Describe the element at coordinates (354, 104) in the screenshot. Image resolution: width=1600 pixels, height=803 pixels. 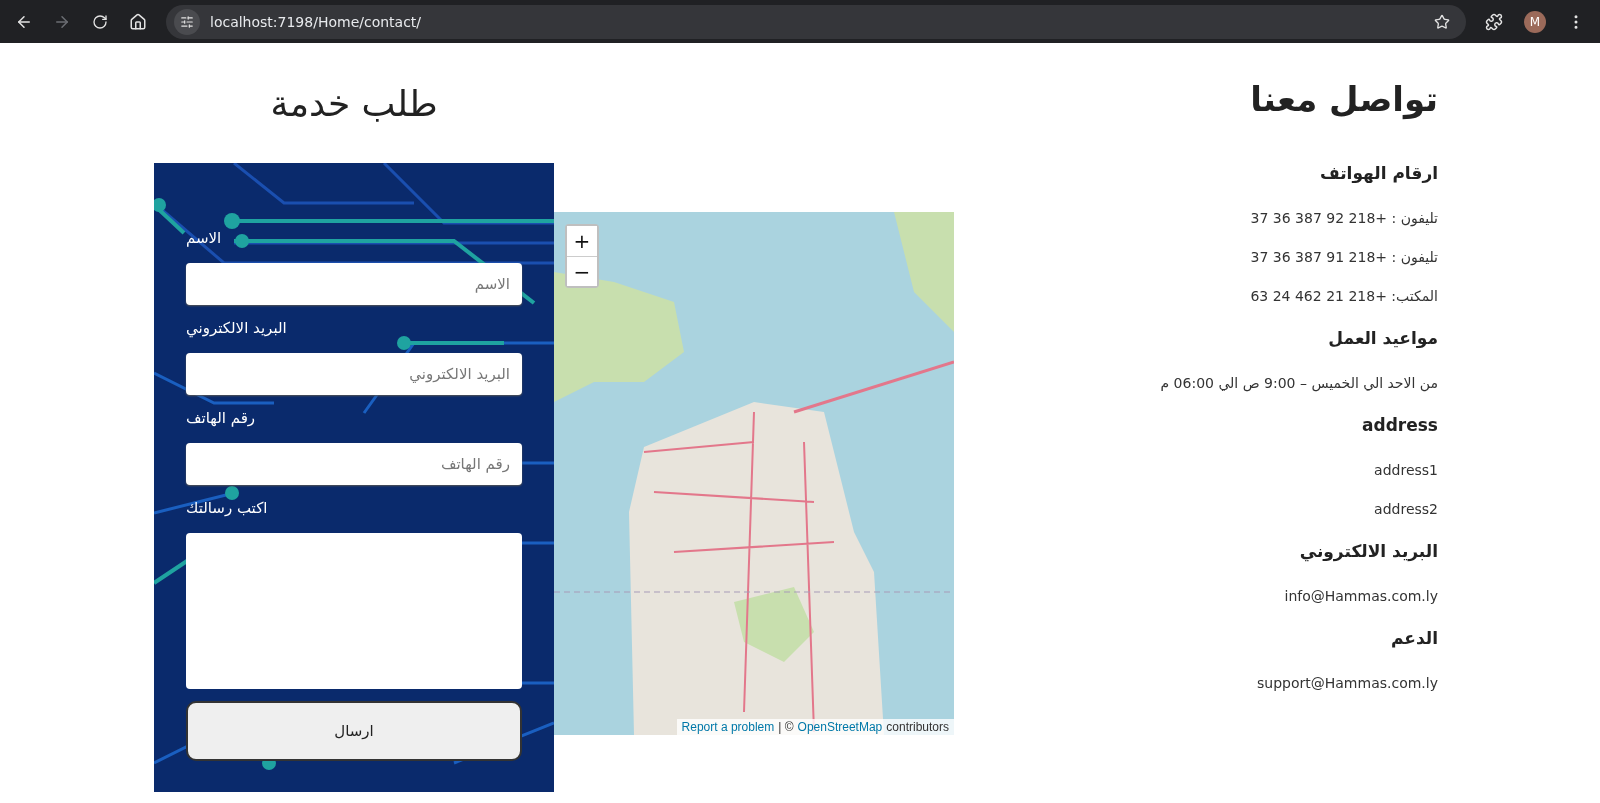
I see `form-title: طلب خدمة` at that location.